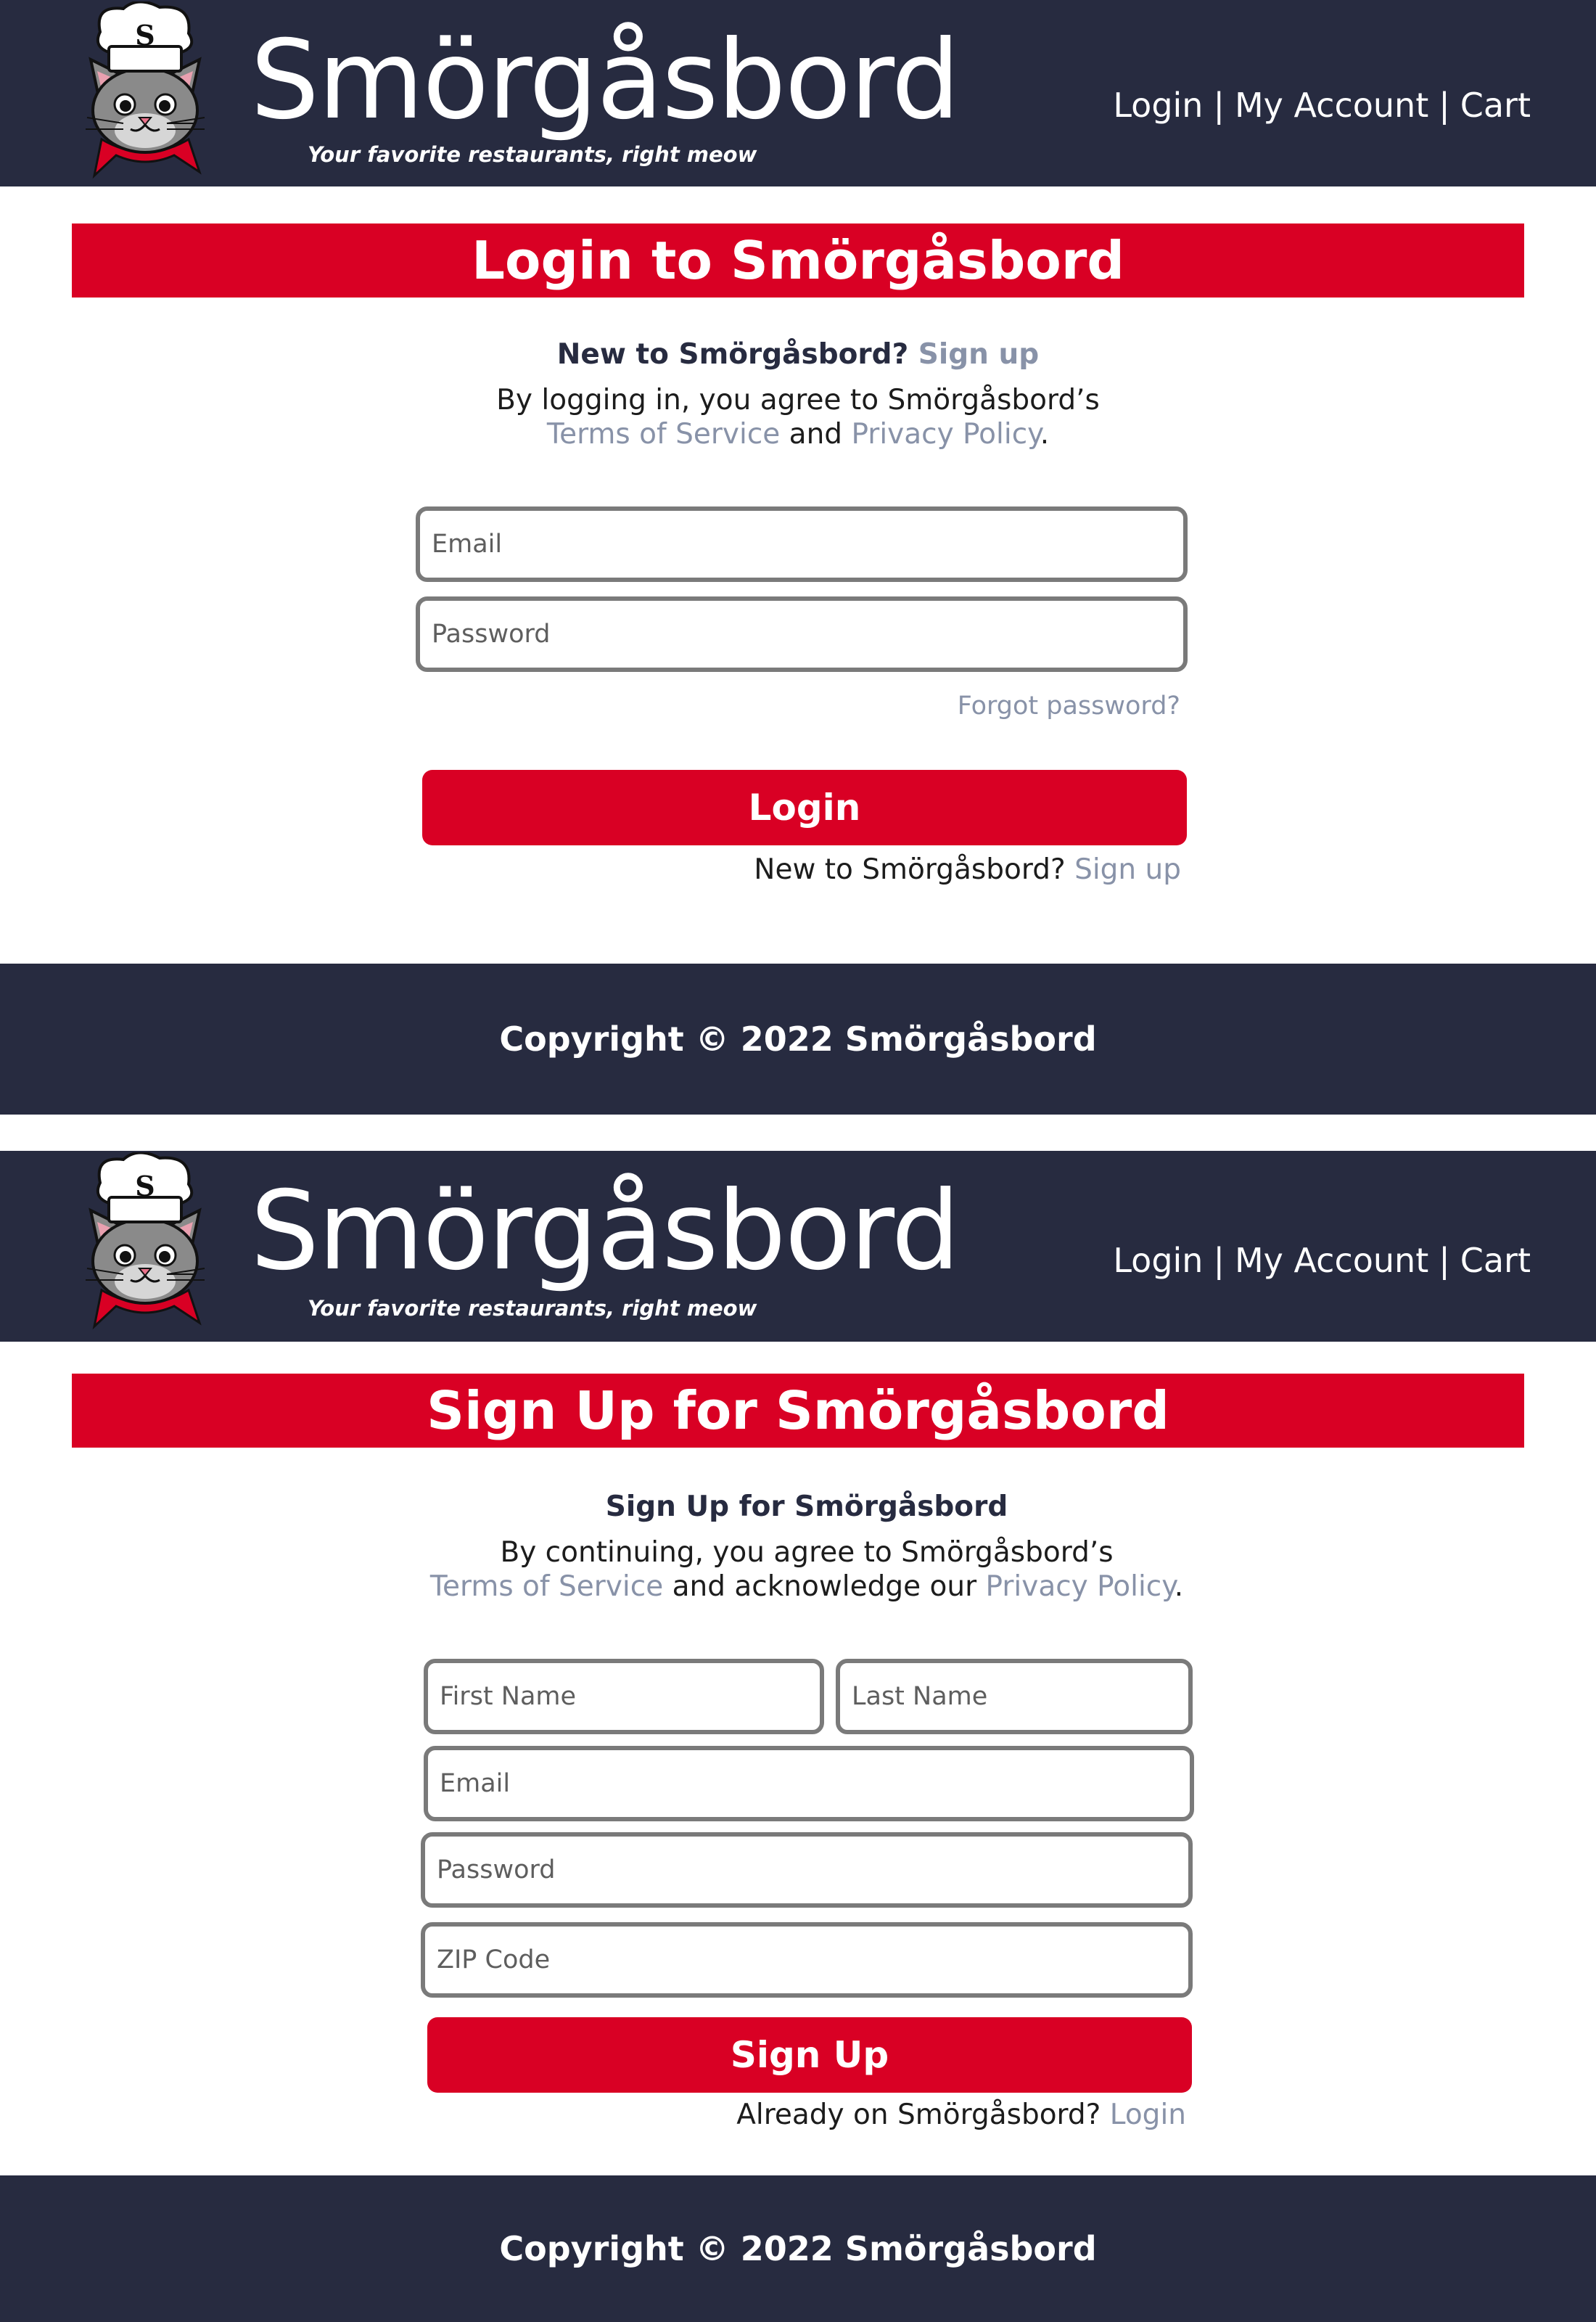  What do you see at coordinates (1014, 1696) in the screenshot?
I see `last-name-field` at bounding box center [1014, 1696].